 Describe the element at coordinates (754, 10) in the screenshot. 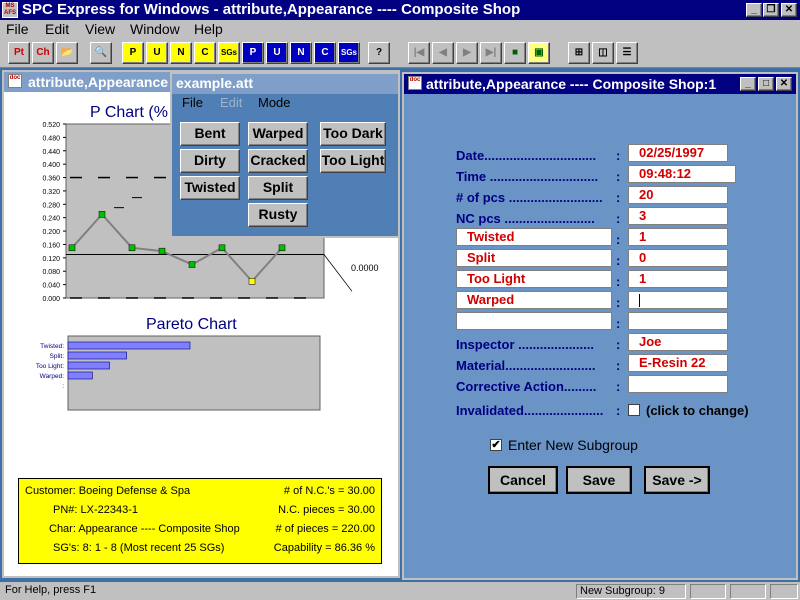

I see `minimize-button: _` at that location.